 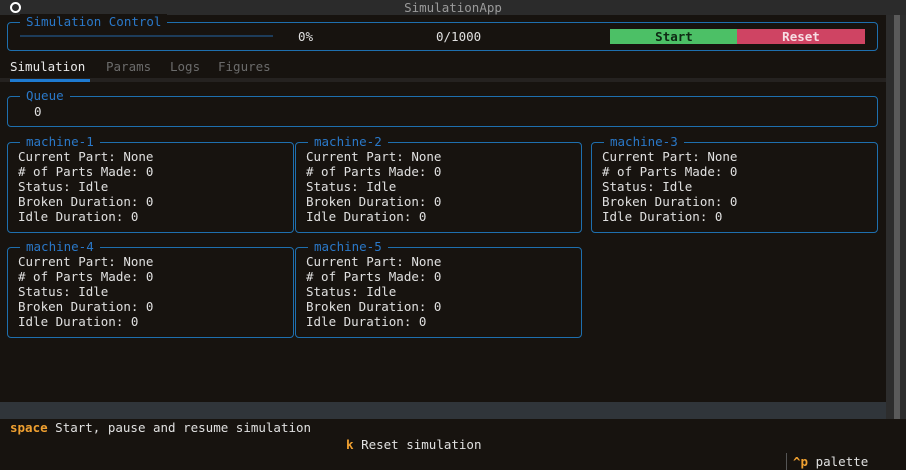 What do you see at coordinates (453, 7) in the screenshot?
I see `app-title: SimulationApp` at bounding box center [453, 7].